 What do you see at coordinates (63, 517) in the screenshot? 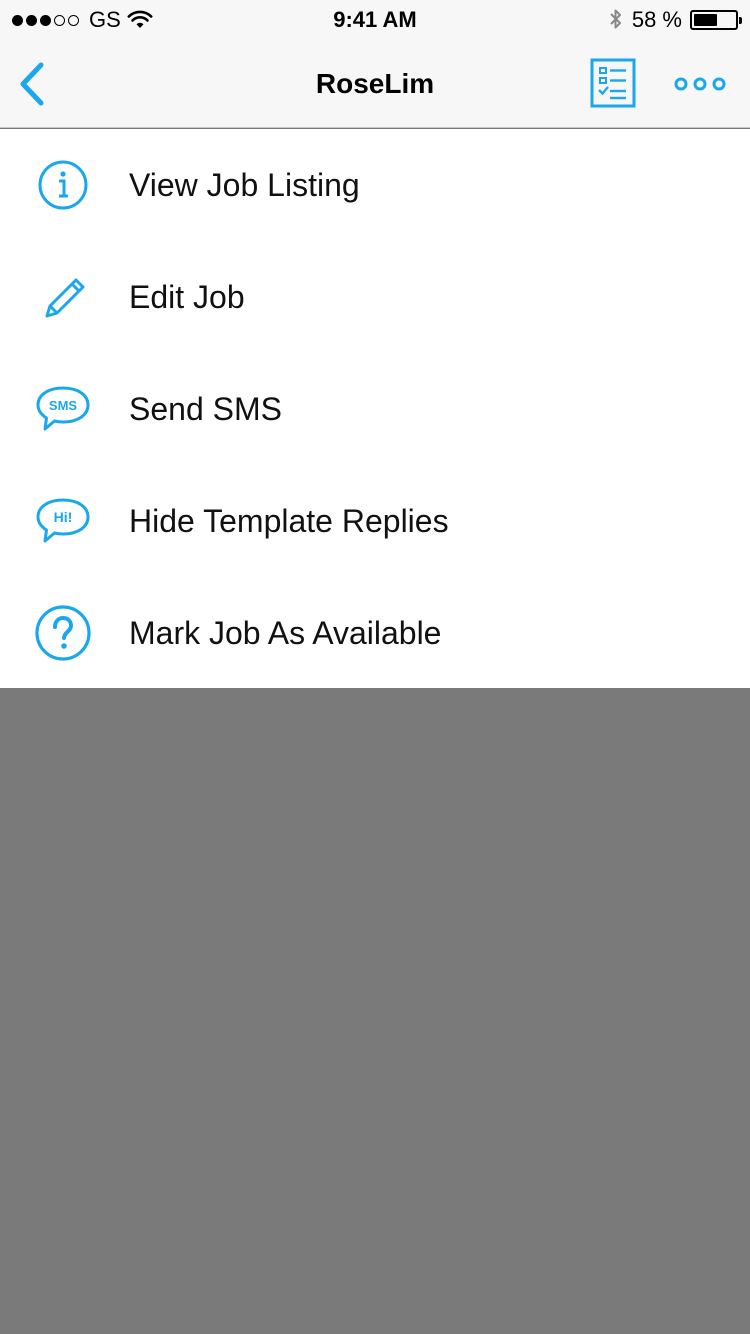
I see `svg-text: Hi!` at bounding box center [63, 517].